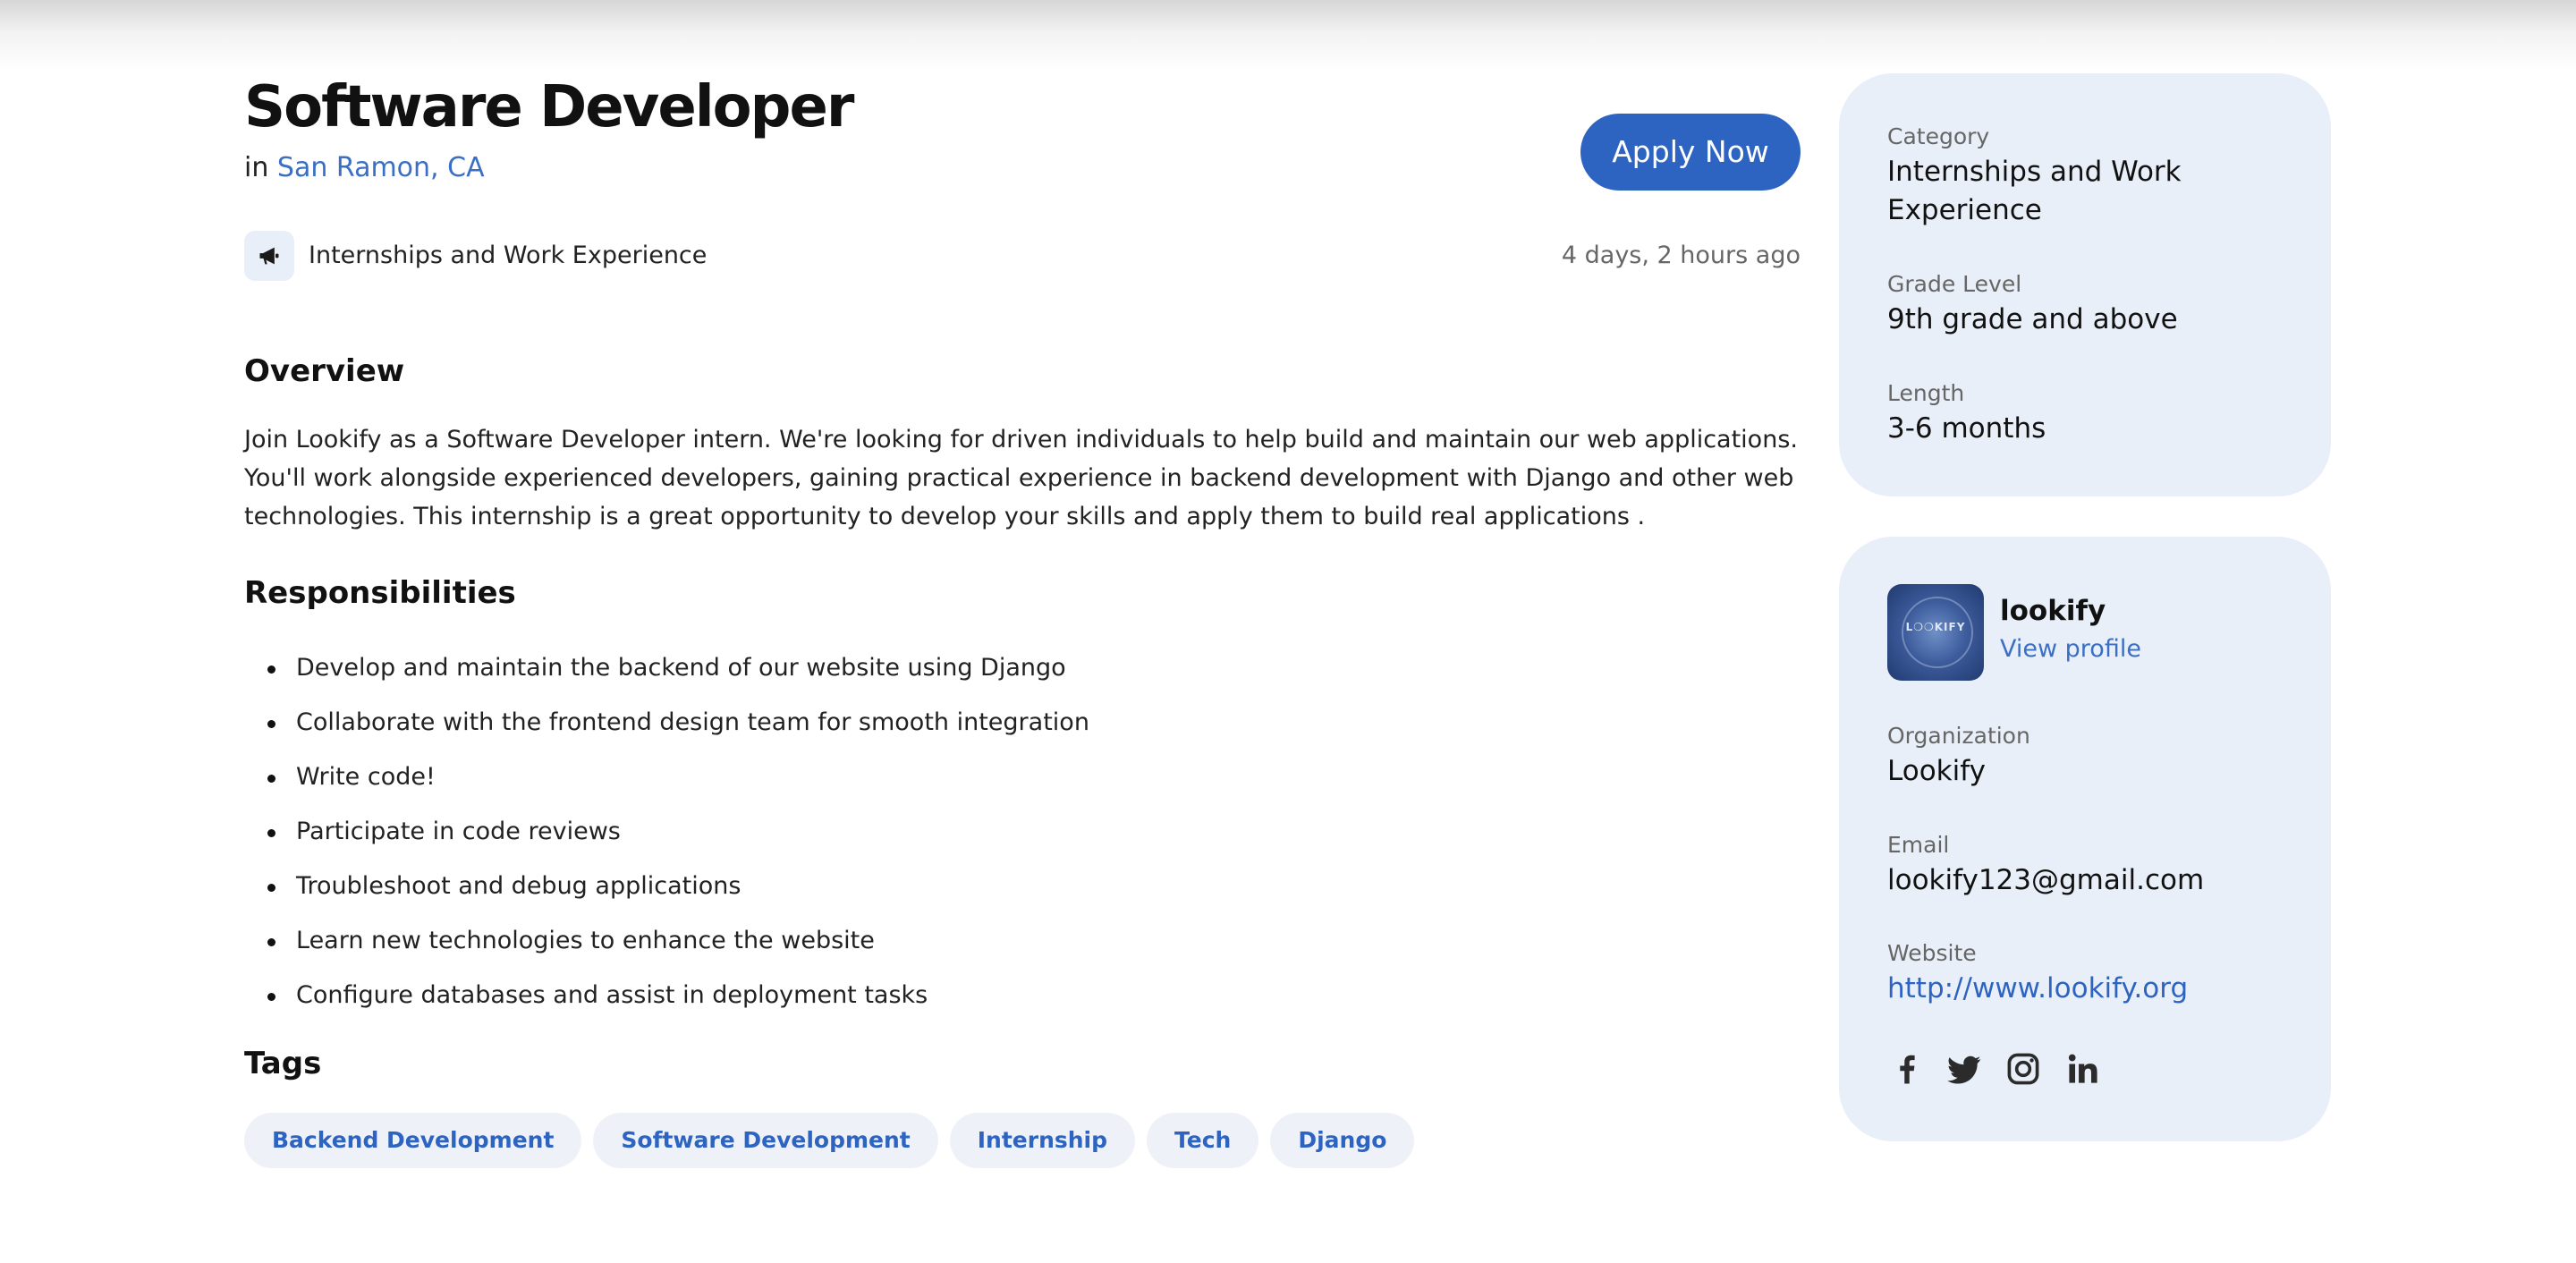 The width and height of the screenshot is (2576, 1263). I want to click on organization-name: lookify, so click(2053, 611).